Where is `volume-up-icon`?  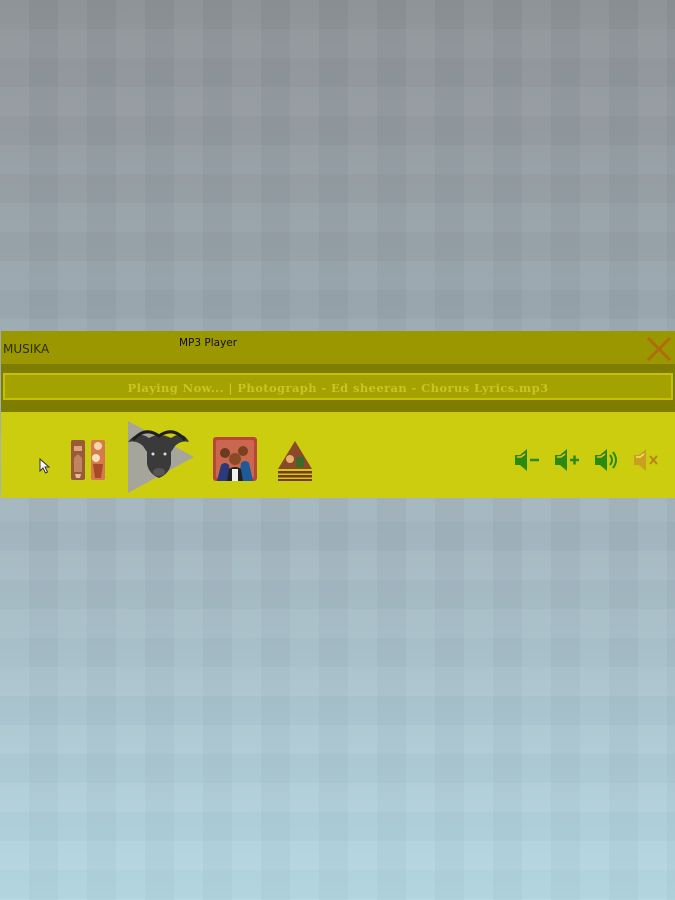
volume-up-icon is located at coordinates (567, 460).